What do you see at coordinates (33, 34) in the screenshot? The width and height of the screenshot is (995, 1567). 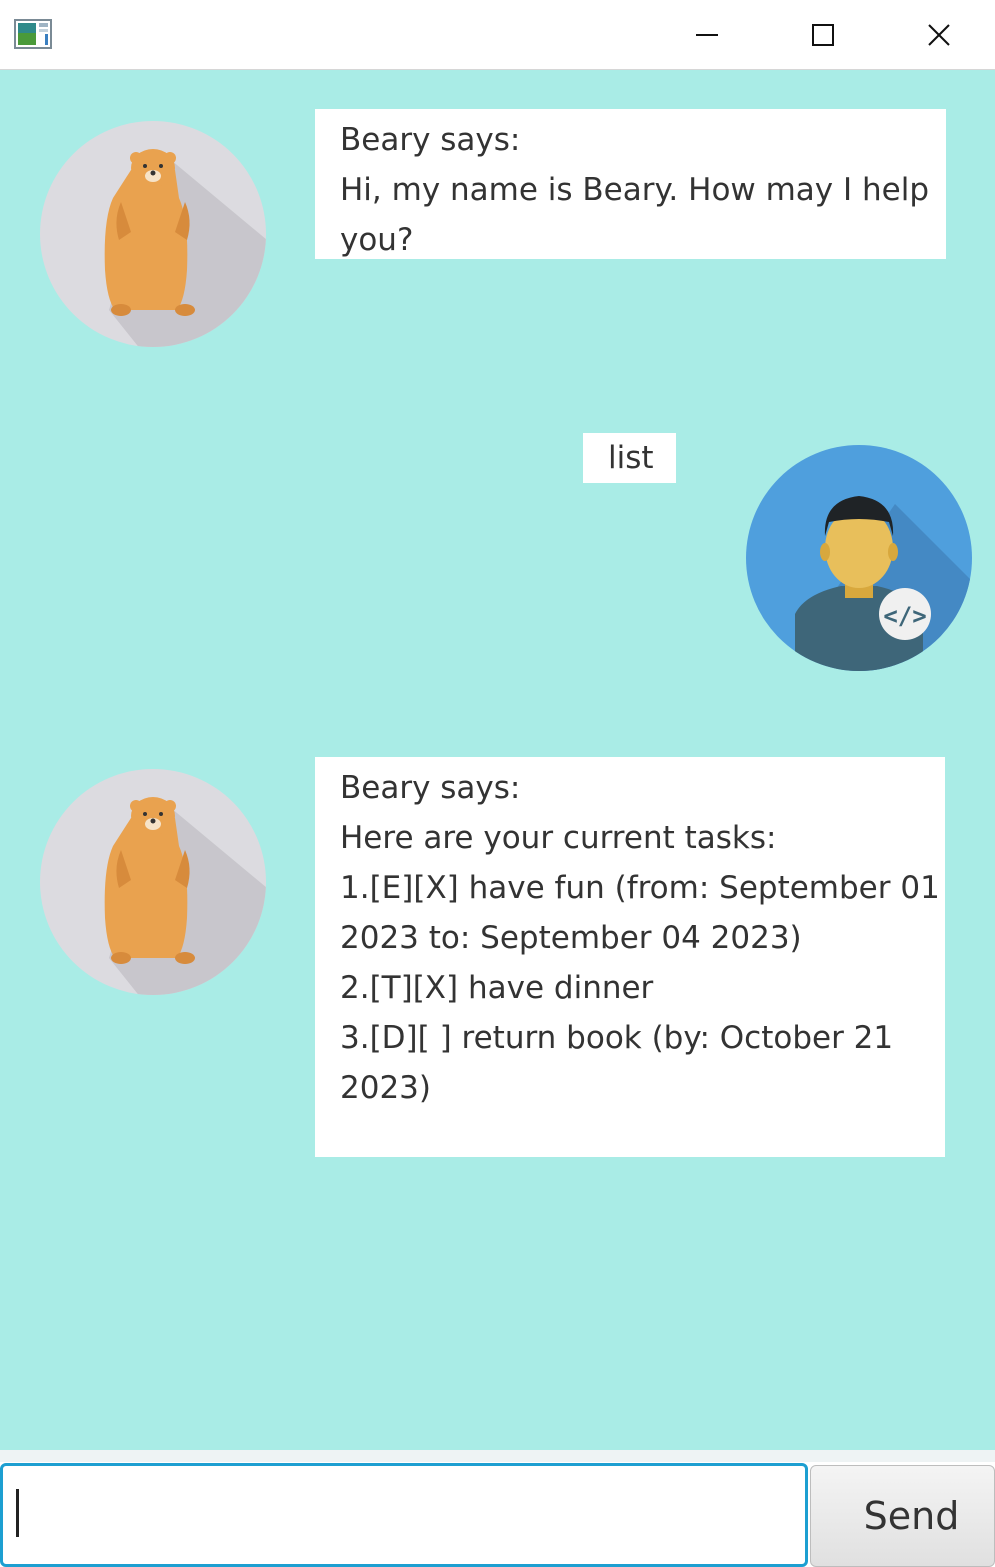 I see `app-icon` at bounding box center [33, 34].